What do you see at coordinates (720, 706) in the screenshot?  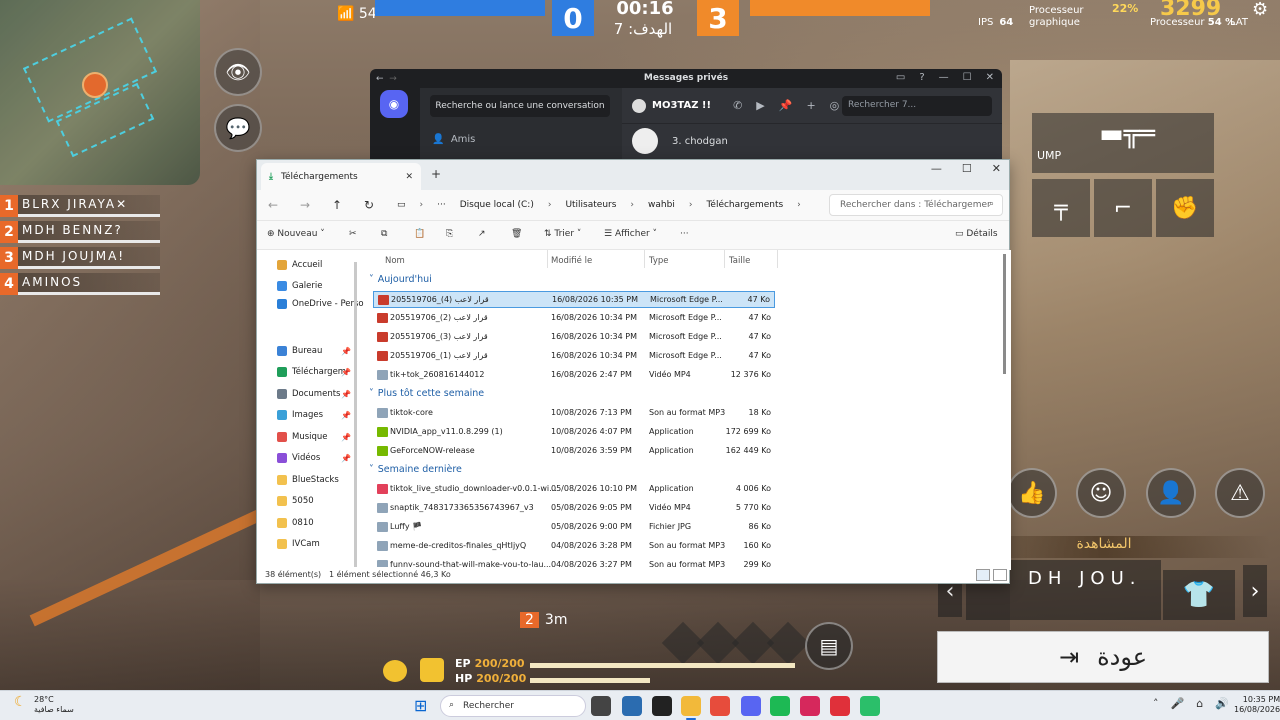 I see `chrome-icon` at bounding box center [720, 706].